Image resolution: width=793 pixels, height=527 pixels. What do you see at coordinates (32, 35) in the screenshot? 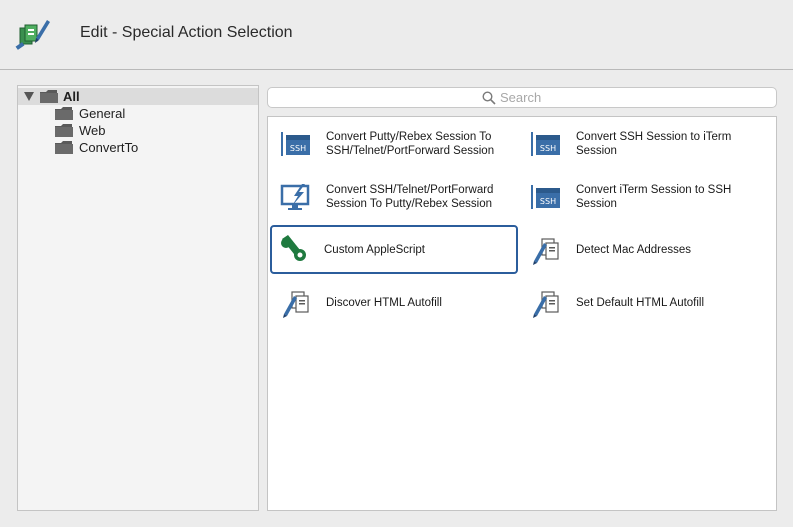
I see `edit-pencil-documents-icon` at bounding box center [32, 35].